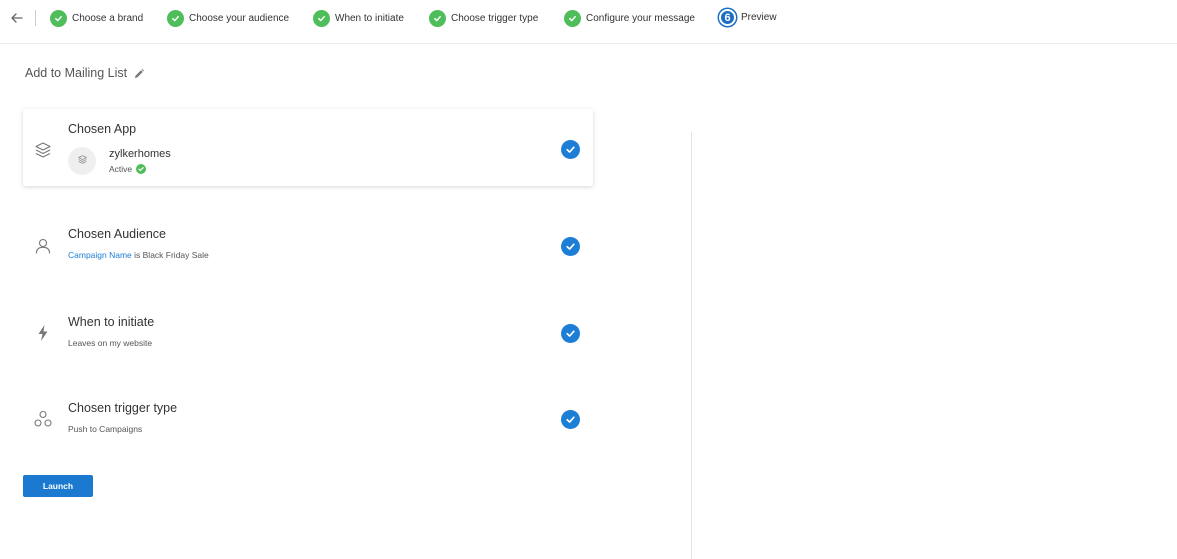  I want to click on step-number-badge: 6, so click(727, 17).